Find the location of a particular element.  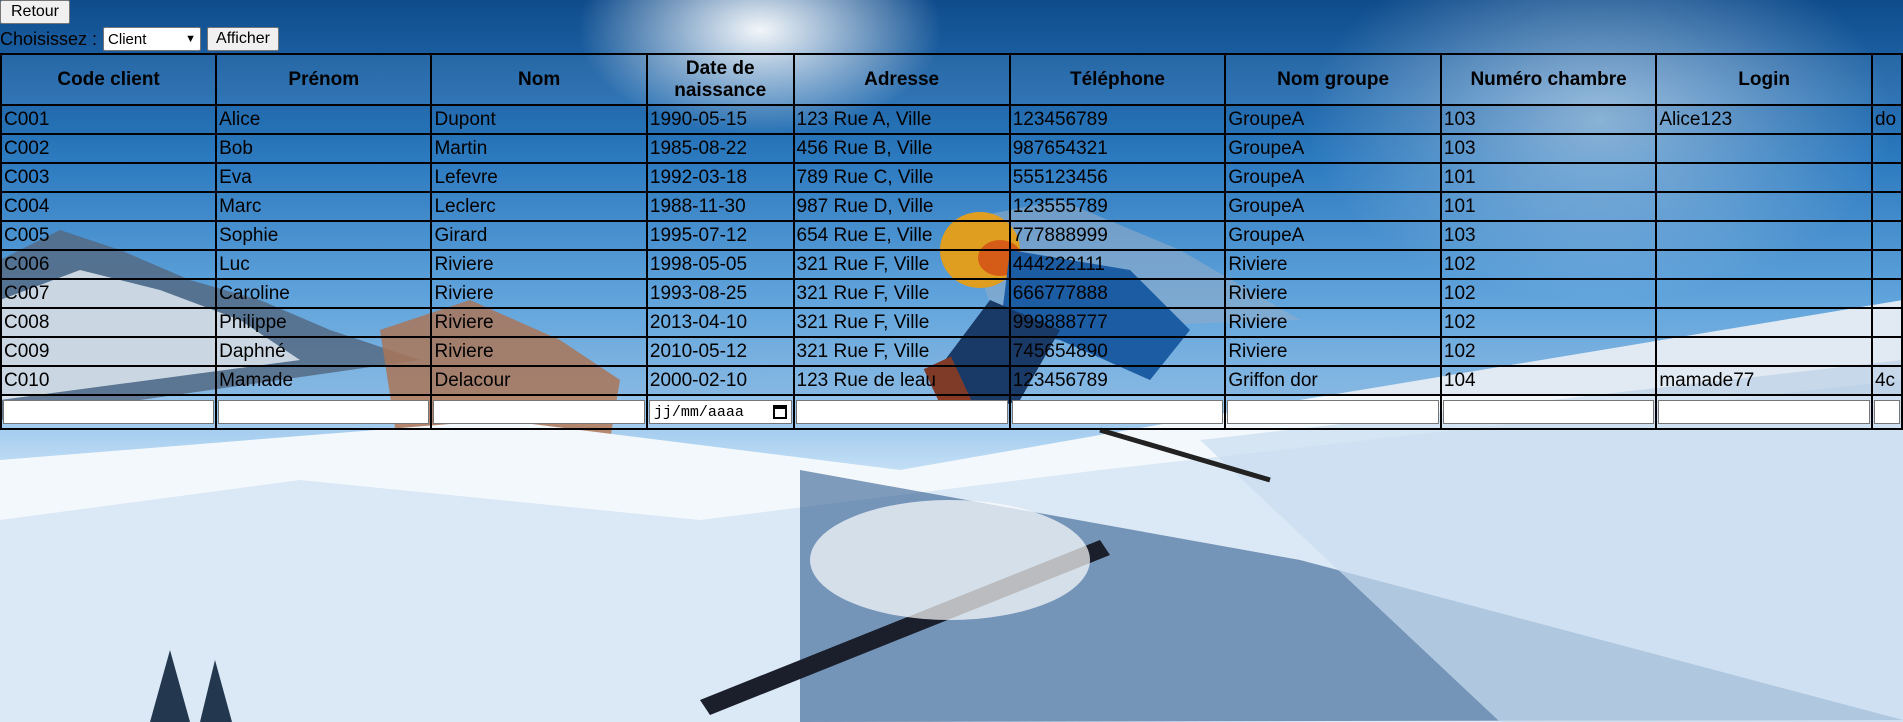

column-header: Prénom is located at coordinates (324, 79).